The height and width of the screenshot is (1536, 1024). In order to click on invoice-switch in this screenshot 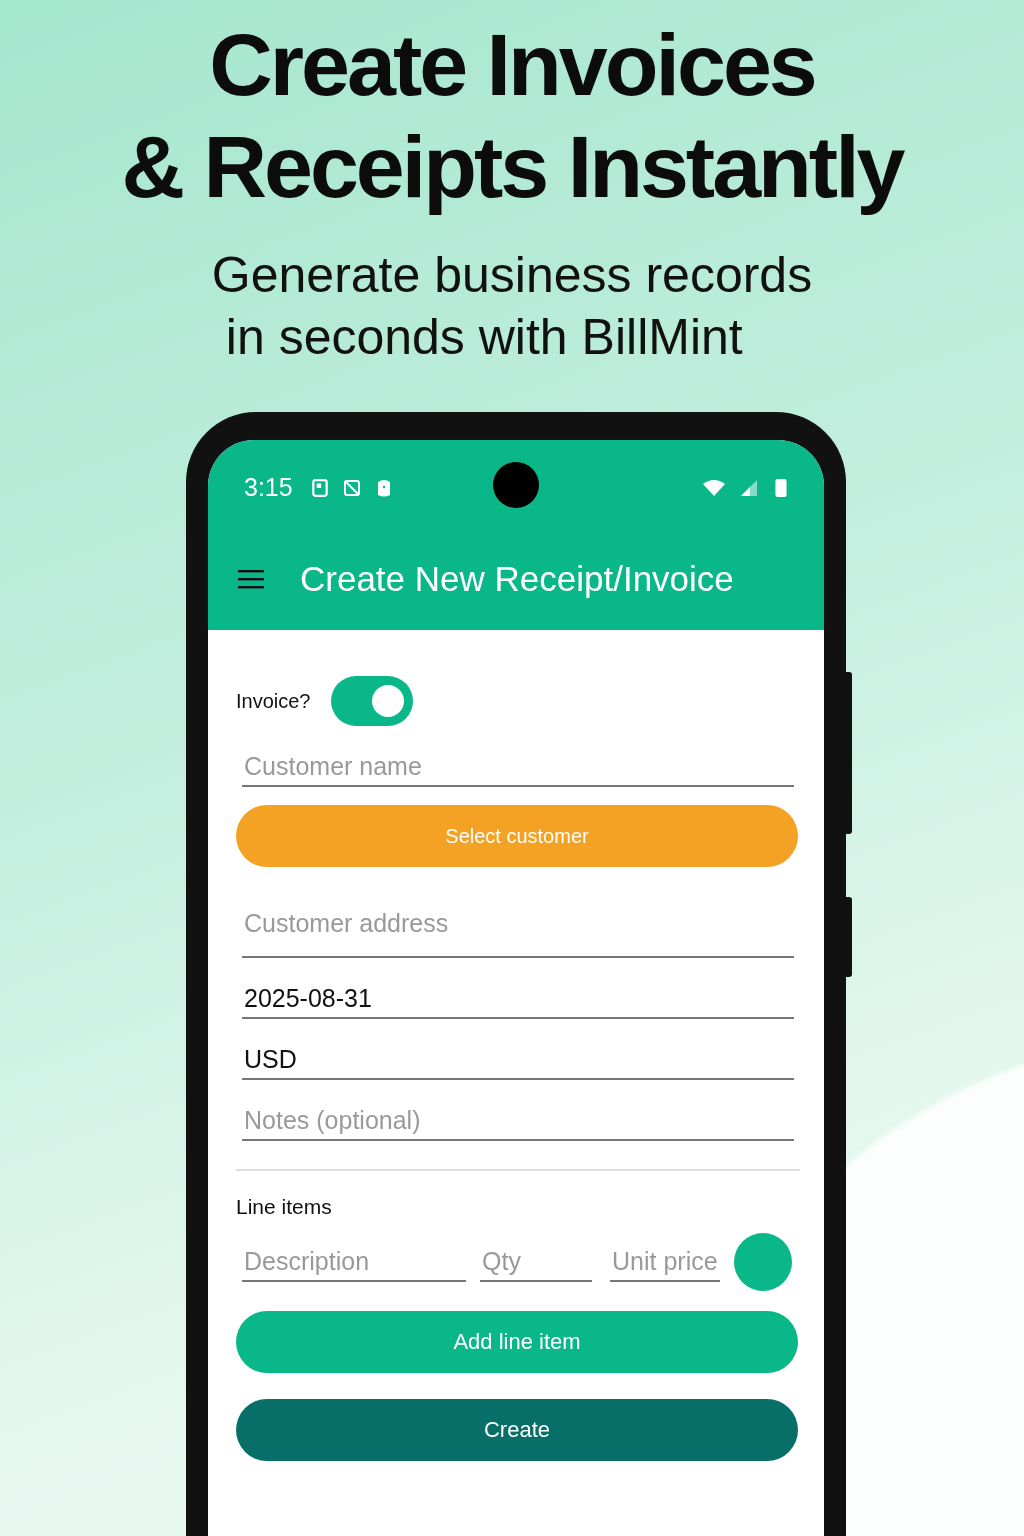, I will do `click(371, 701)`.